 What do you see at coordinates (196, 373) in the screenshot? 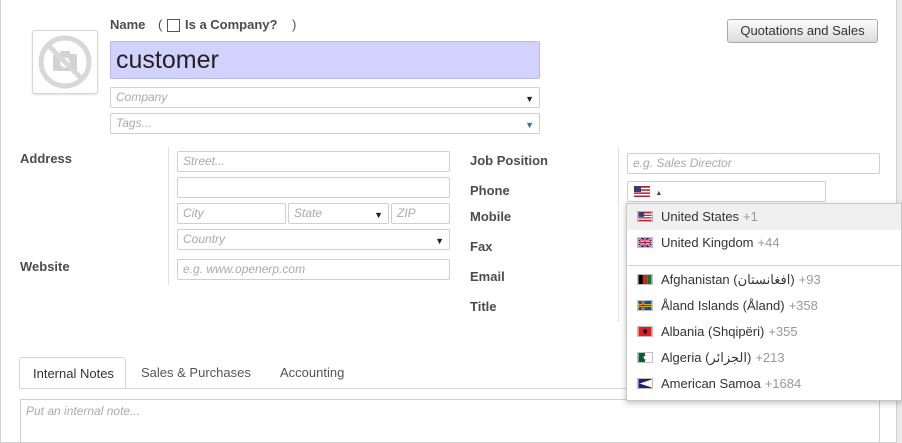
I see `tab-sales-purchases: Sales & Purchases` at bounding box center [196, 373].